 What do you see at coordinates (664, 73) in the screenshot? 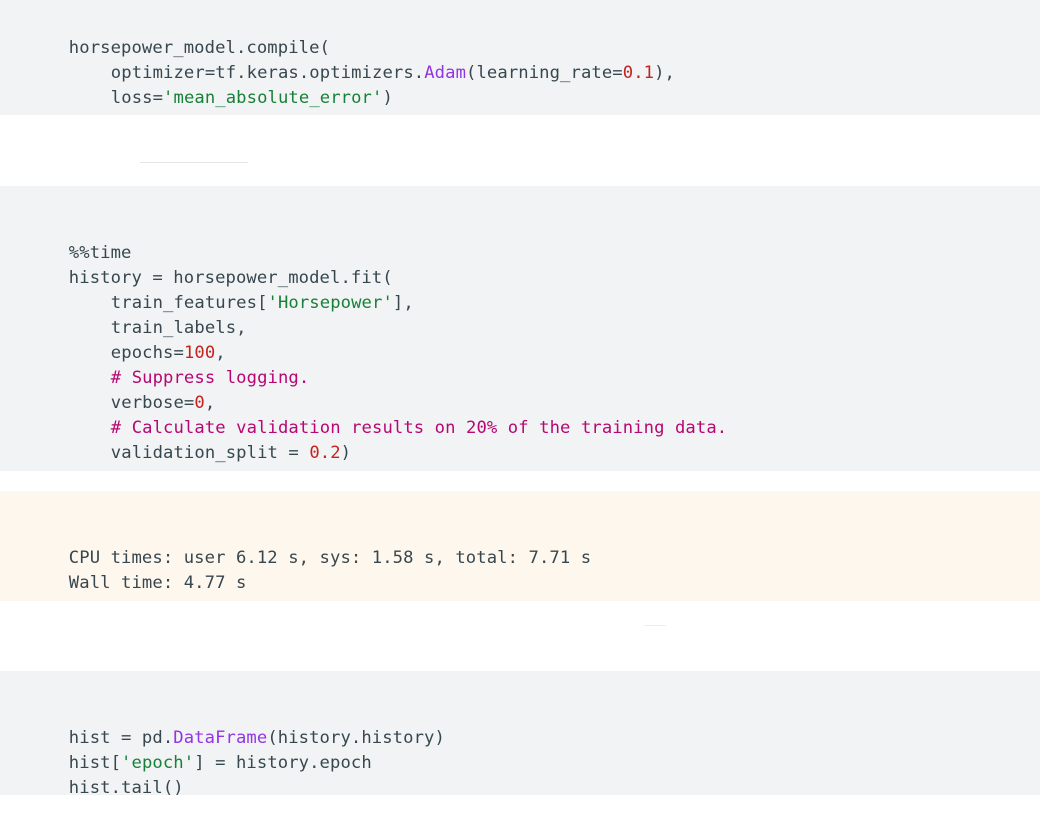
I see `code-text: ),` at bounding box center [664, 73].